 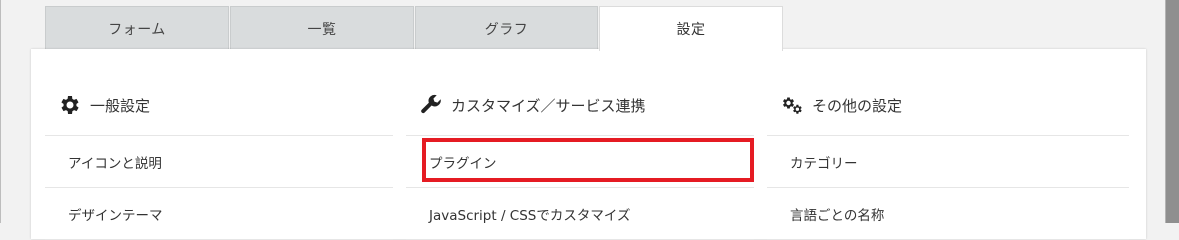 What do you see at coordinates (580, 214) in the screenshot?
I see `menu-item-js-css-customize: JavaScript / CSSでカスタマイズ` at bounding box center [580, 214].